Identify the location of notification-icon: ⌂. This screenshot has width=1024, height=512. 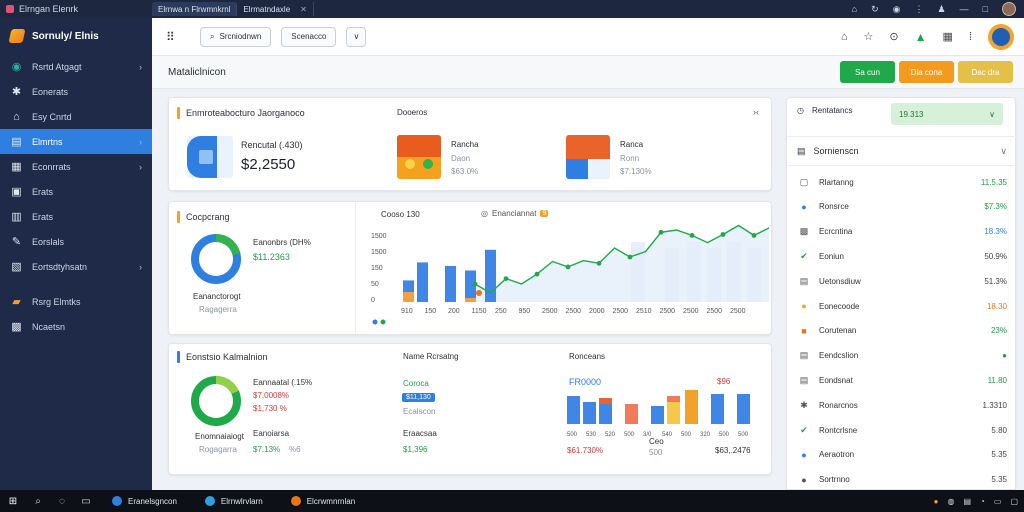
(844, 37).